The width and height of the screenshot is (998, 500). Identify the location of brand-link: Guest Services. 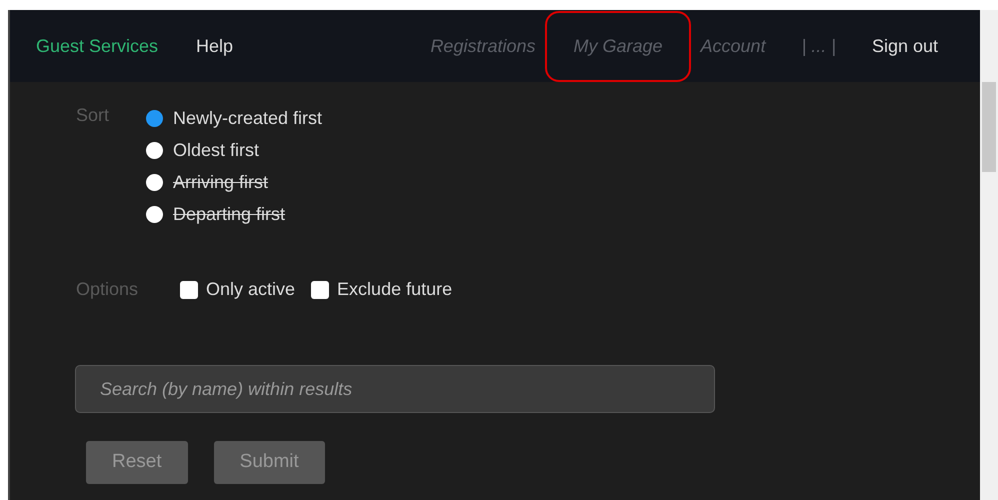
(97, 46).